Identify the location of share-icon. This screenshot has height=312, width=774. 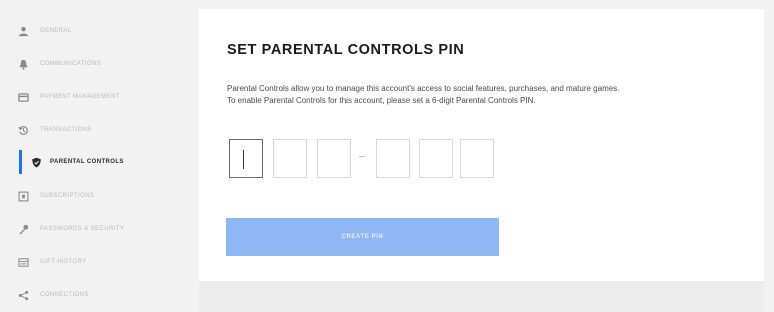
(29, 295).